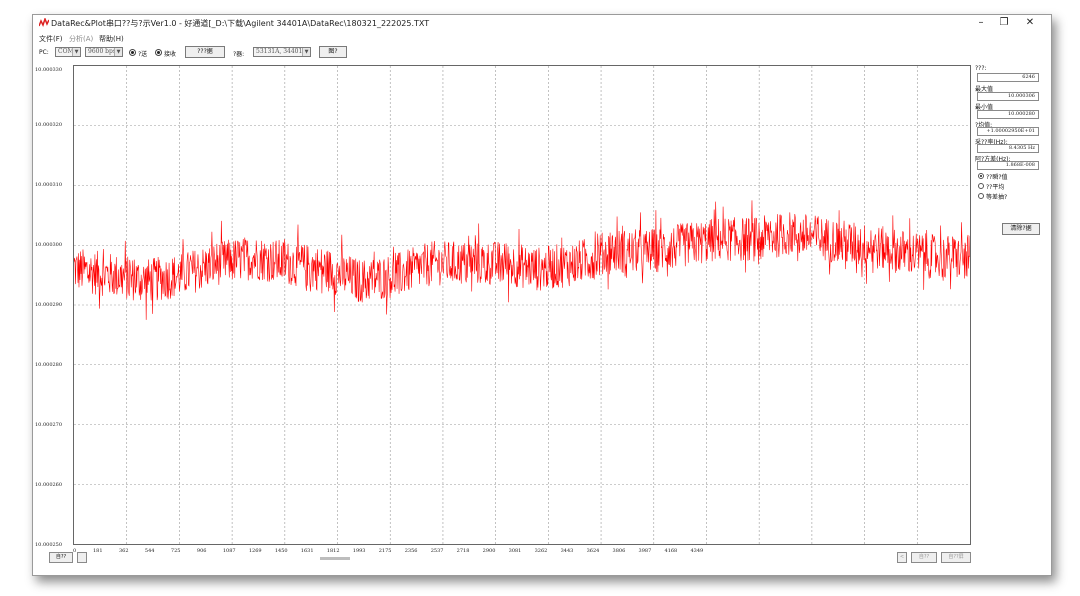 The image size is (1080, 596). Describe the element at coordinates (541, 551) in the screenshot. I see `x-tick-label: 3262` at that location.